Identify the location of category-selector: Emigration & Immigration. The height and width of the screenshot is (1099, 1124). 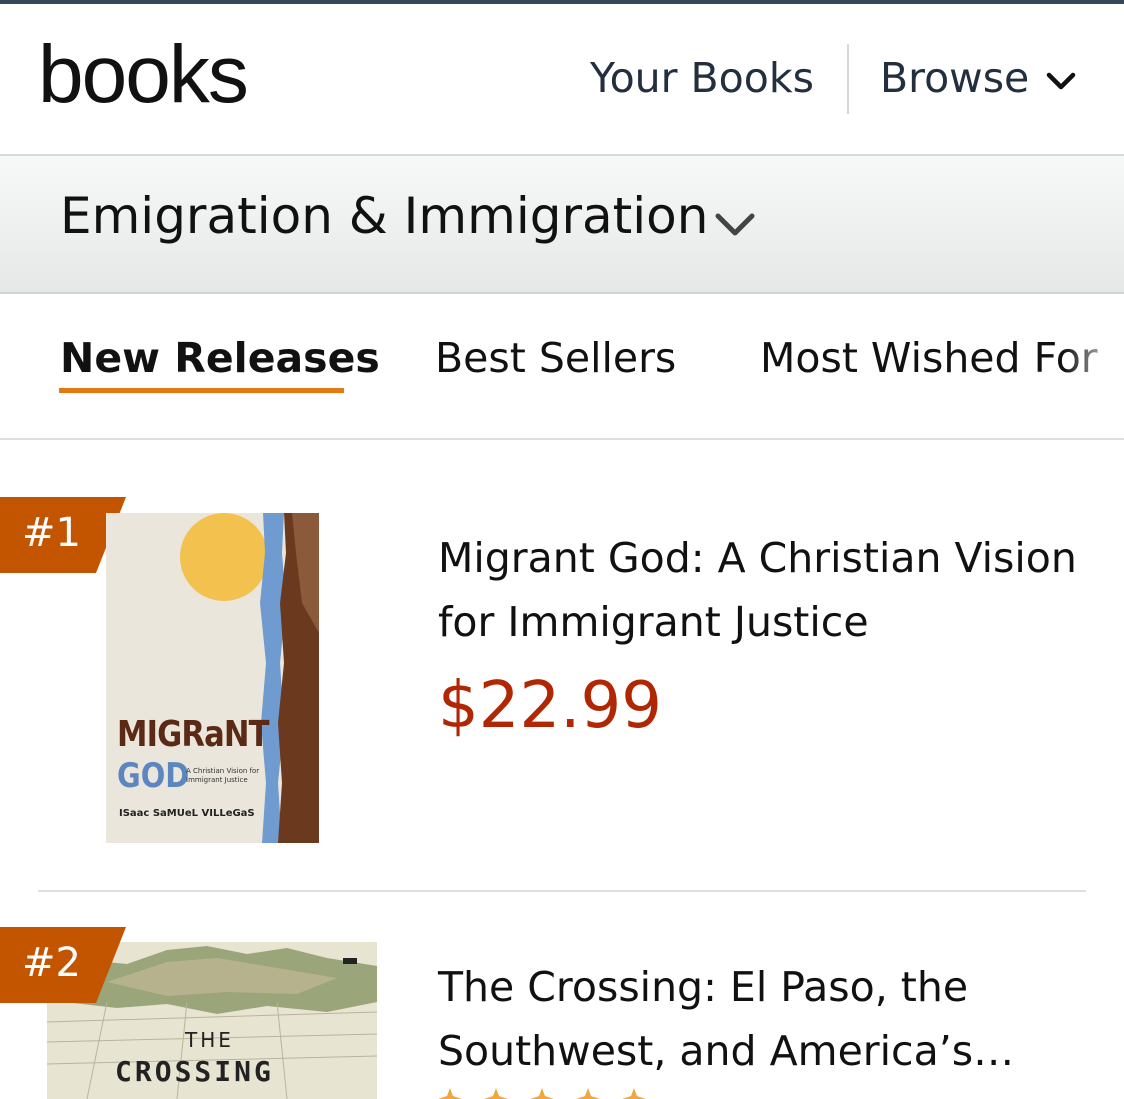
(562, 224).